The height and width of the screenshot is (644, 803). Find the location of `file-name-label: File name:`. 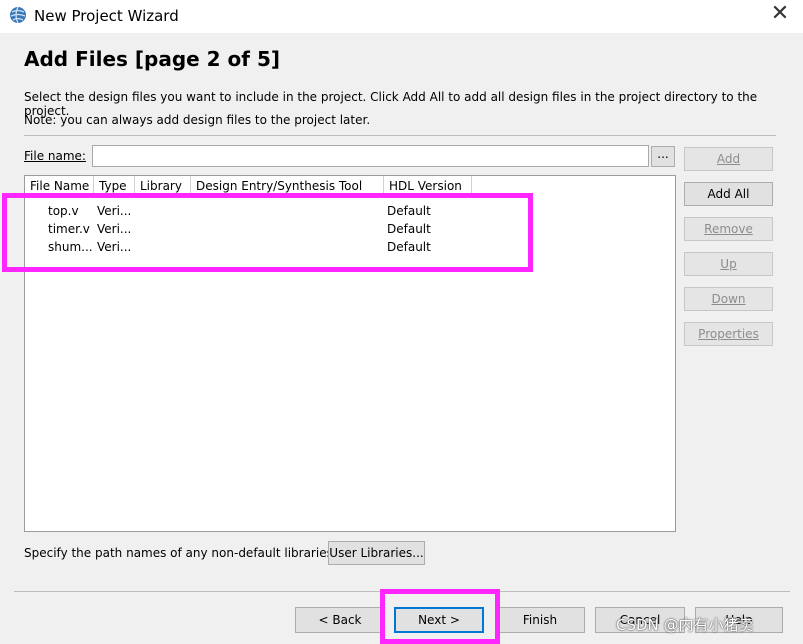

file-name-label: File name: is located at coordinates (55, 156).